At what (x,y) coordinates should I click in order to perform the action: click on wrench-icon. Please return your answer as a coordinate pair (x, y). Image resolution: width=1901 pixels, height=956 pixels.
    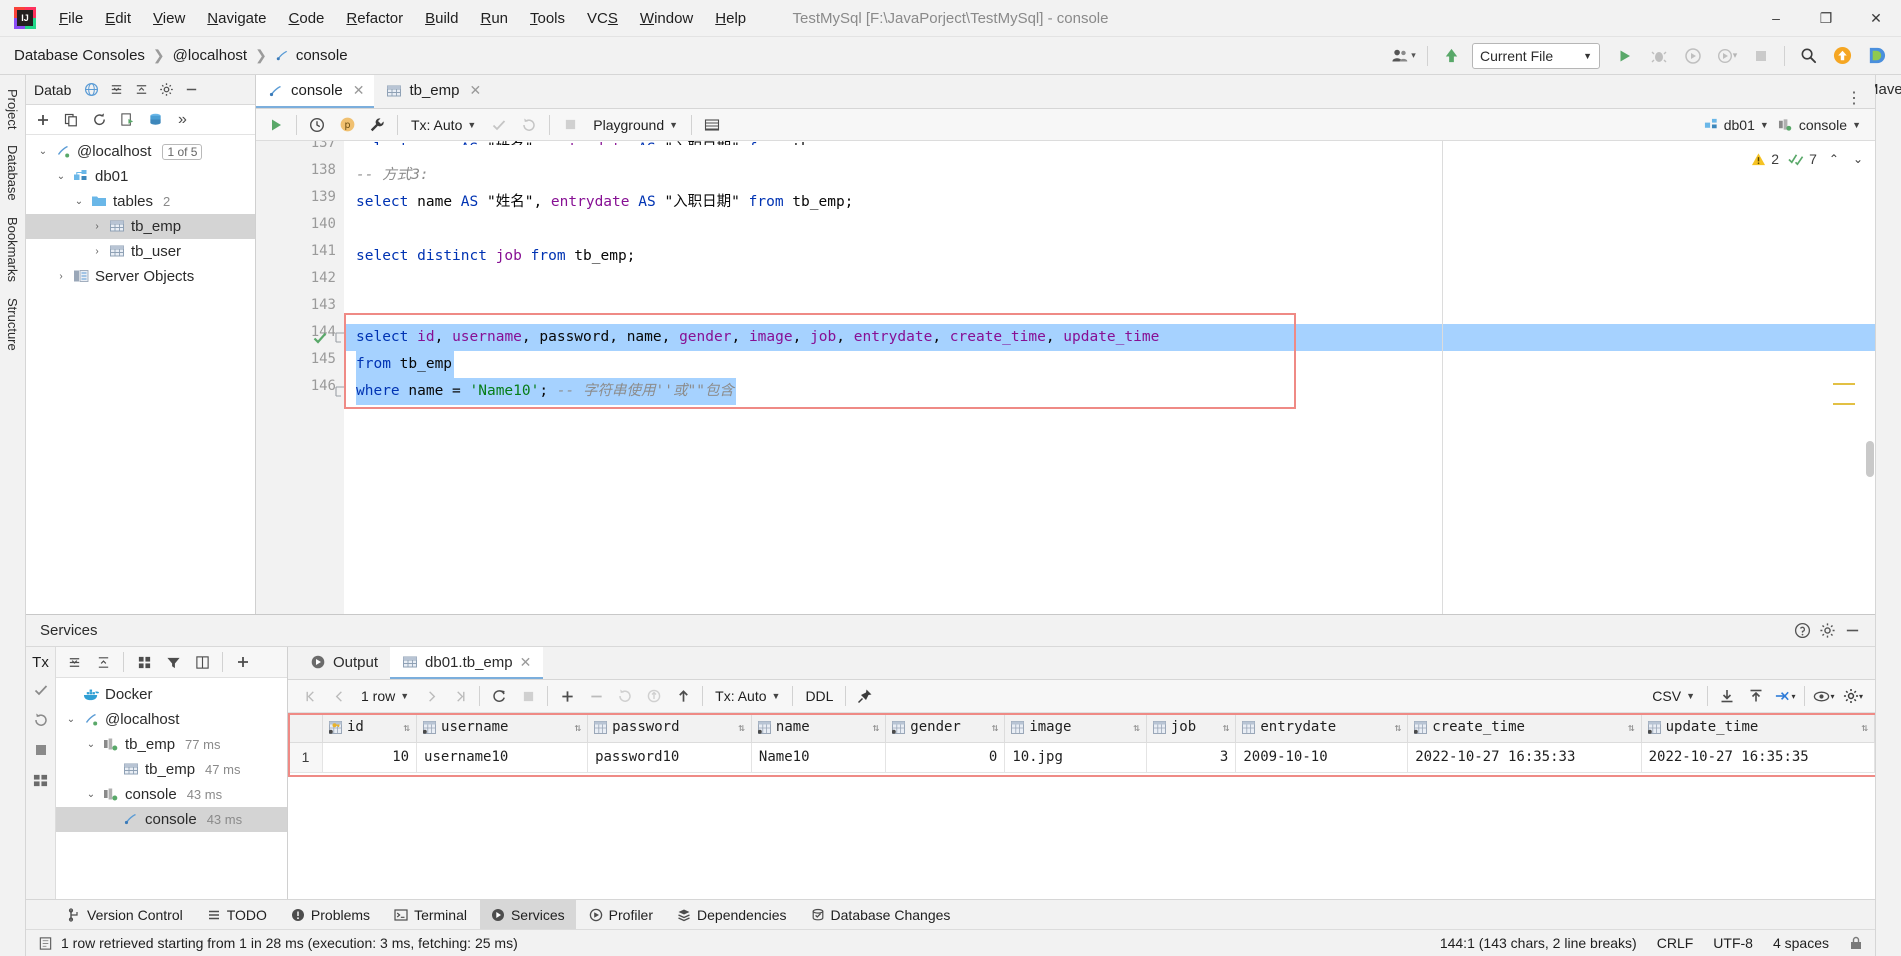
    Looking at the image, I should click on (377, 125).